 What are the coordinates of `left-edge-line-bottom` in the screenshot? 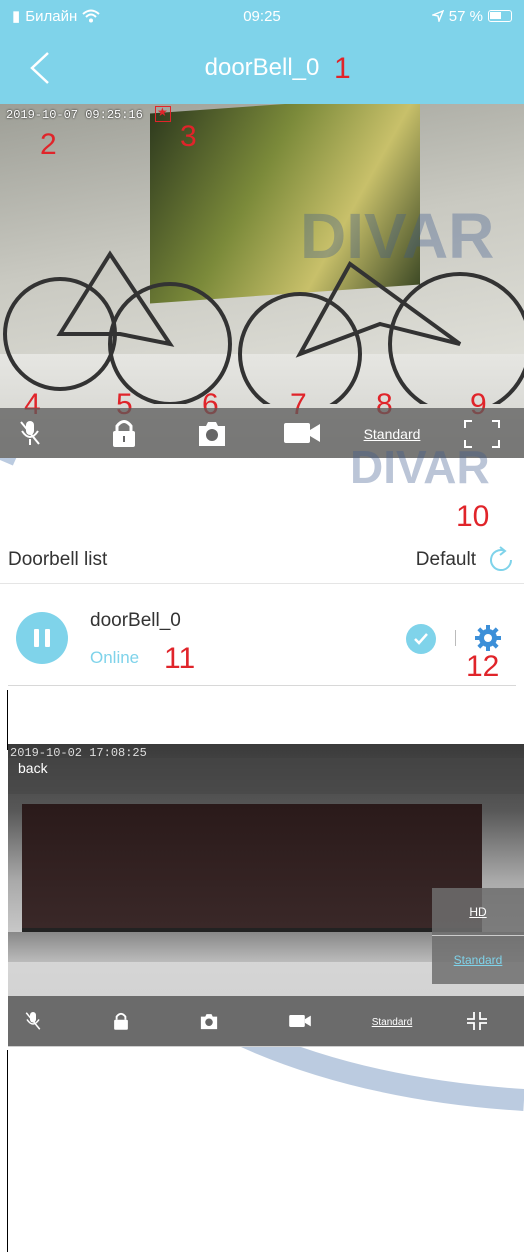 It's located at (7, 1151).